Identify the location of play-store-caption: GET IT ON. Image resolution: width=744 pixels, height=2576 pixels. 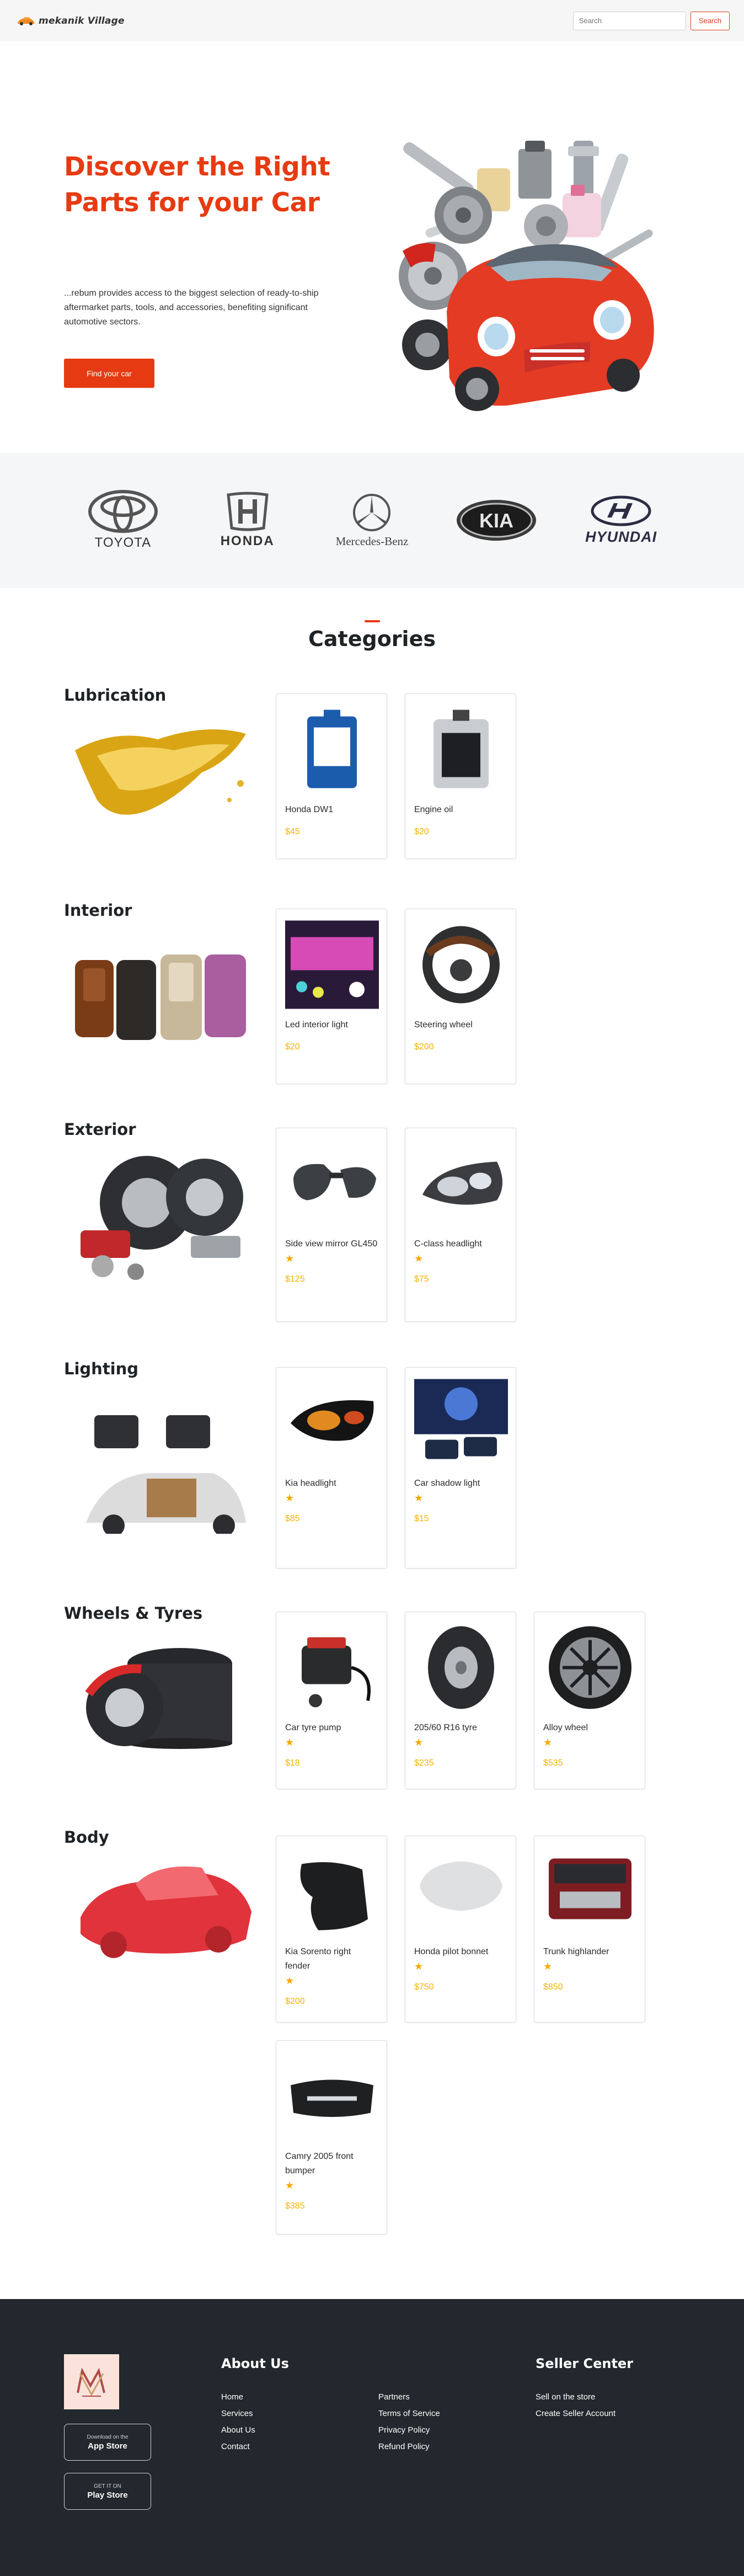
(108, 2486).